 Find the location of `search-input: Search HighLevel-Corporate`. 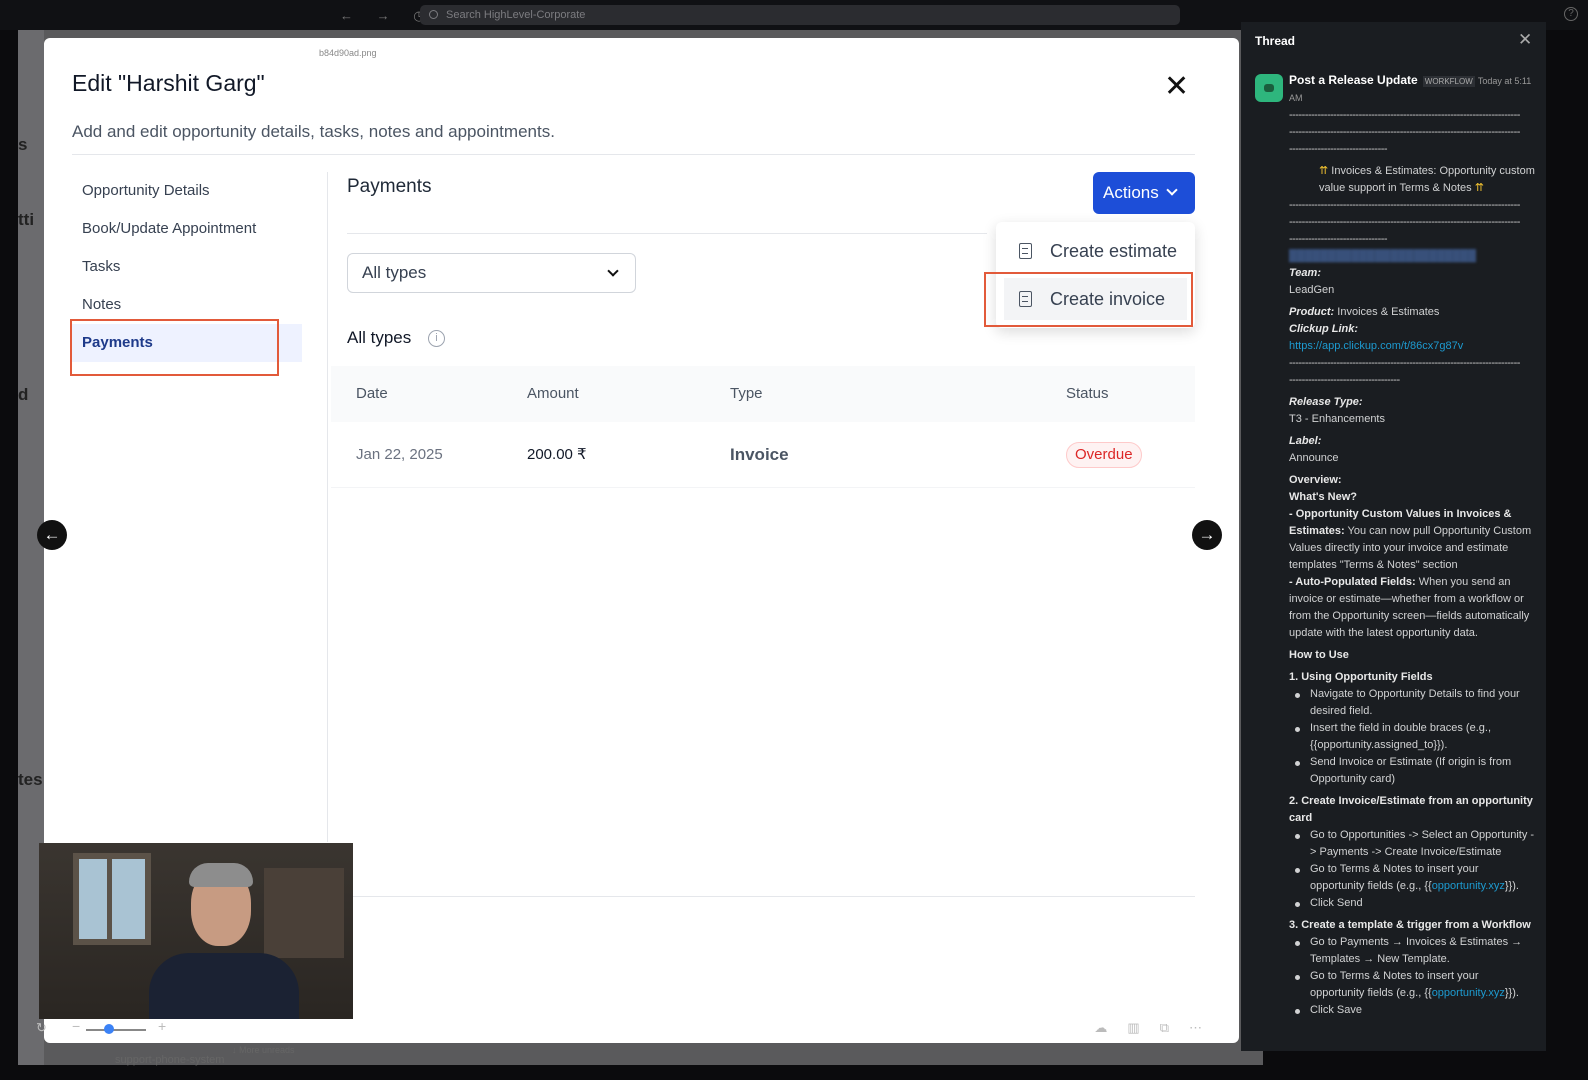

search-input: Search HighLevel-Corporate is located at coordinates (800, 15).